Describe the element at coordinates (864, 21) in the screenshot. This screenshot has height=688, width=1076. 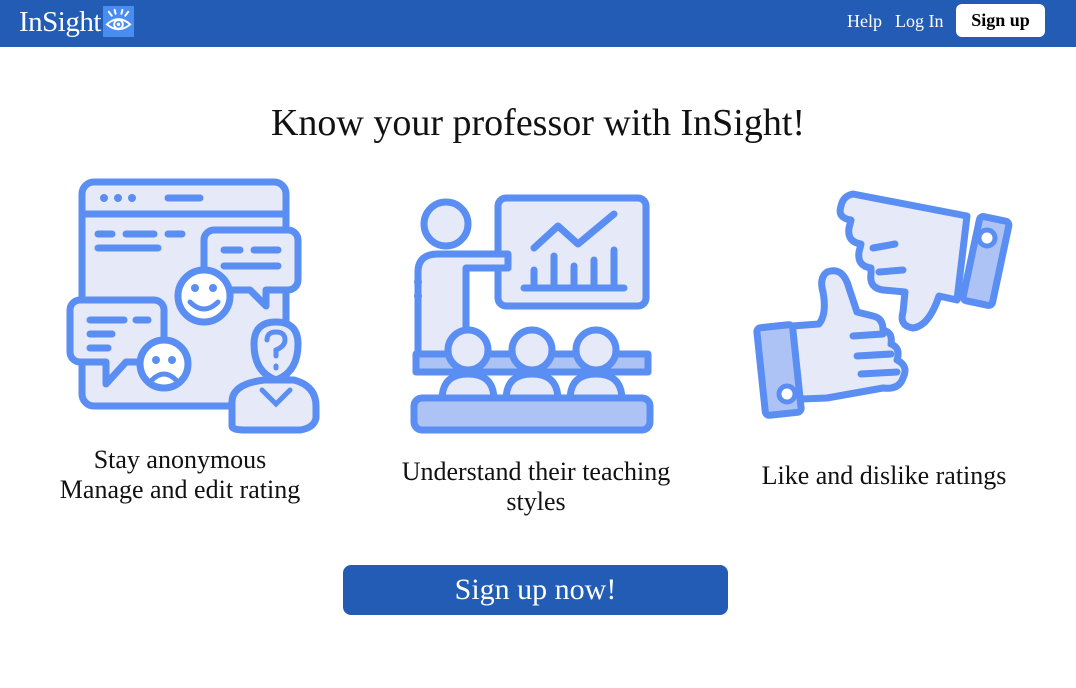
I see `nav-help-link: Help` at that location.